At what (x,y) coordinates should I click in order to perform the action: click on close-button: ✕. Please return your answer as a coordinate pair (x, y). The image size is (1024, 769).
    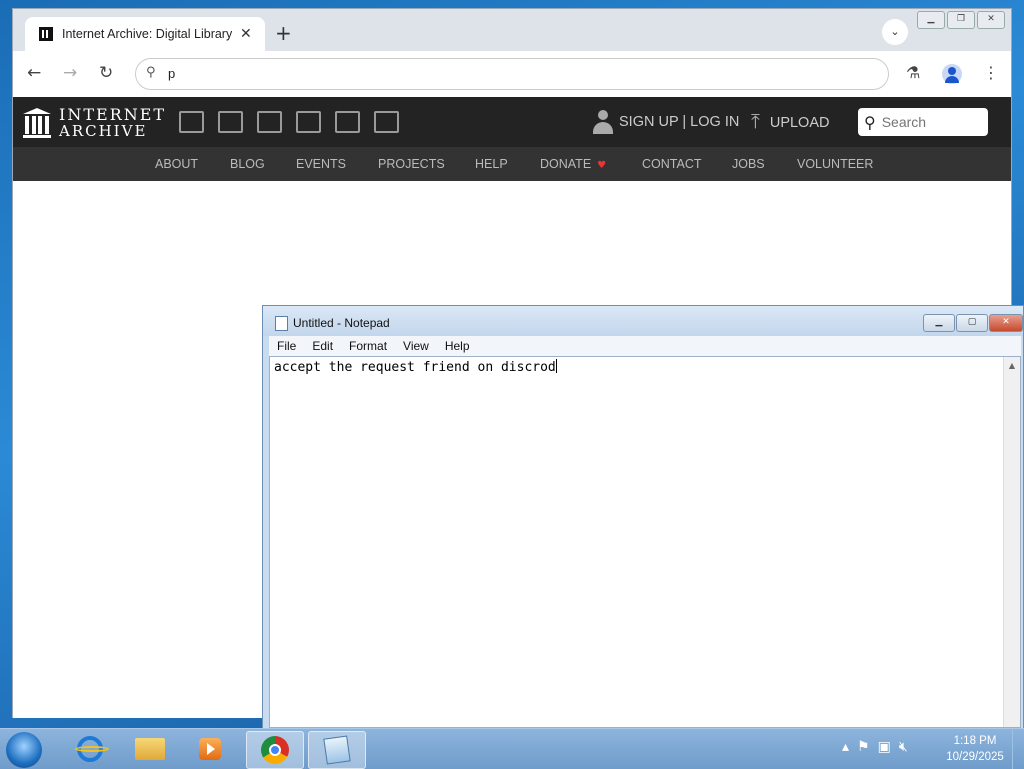
    Looking at the image, I should click on (991, 20).